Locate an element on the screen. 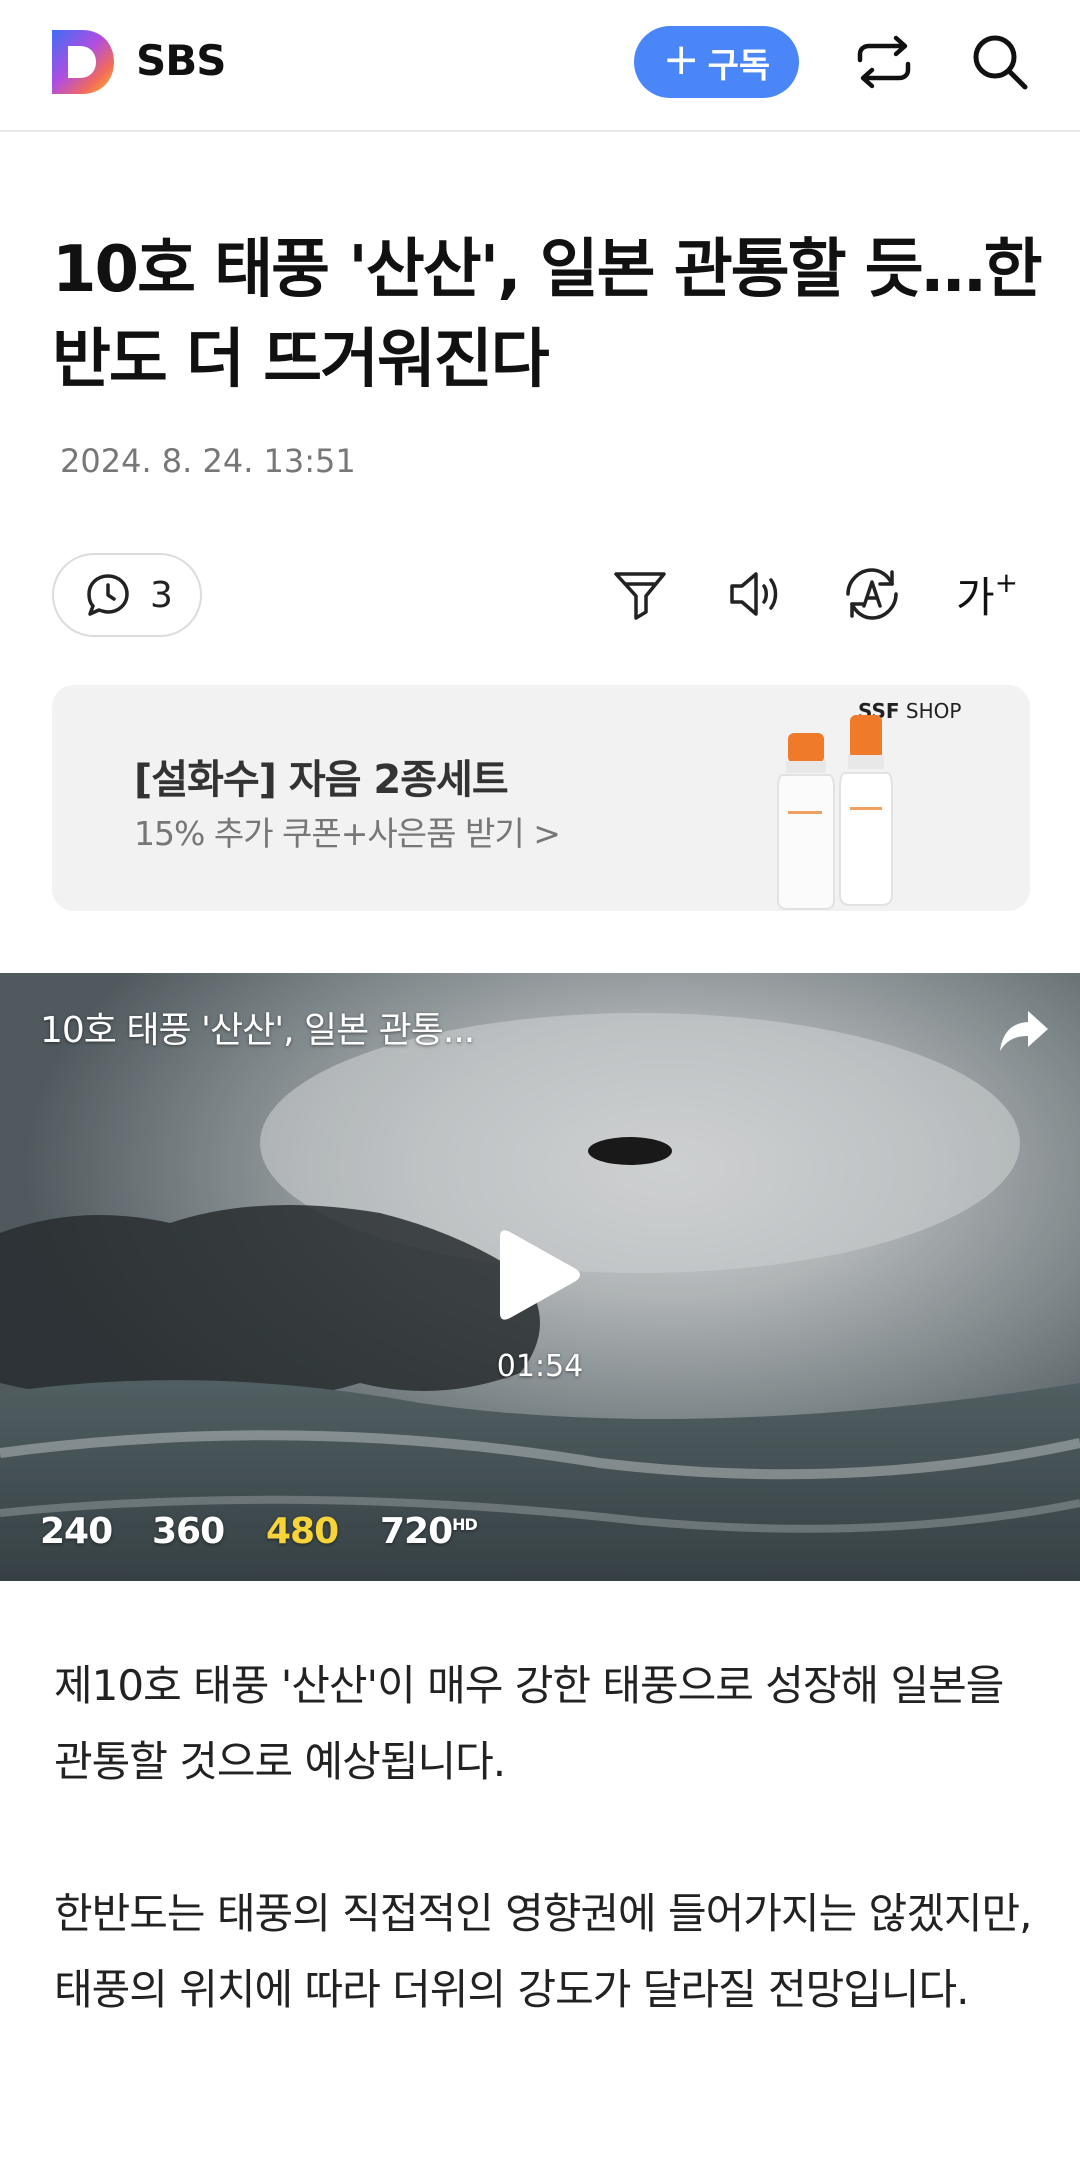  quality-480-button: 480 is located at coordinates (302, 1531).